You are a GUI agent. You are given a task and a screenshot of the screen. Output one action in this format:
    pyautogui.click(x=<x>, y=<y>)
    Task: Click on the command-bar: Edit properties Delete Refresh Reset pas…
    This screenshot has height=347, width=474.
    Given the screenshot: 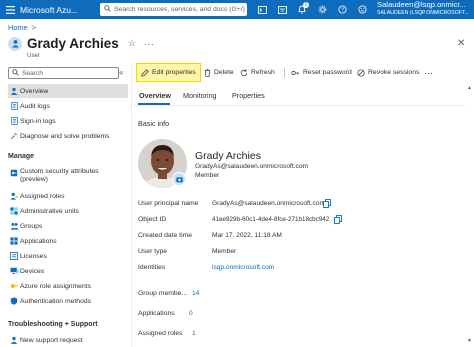 What is the action you would take?
    pyautogui.click(x=303, y=72)
    